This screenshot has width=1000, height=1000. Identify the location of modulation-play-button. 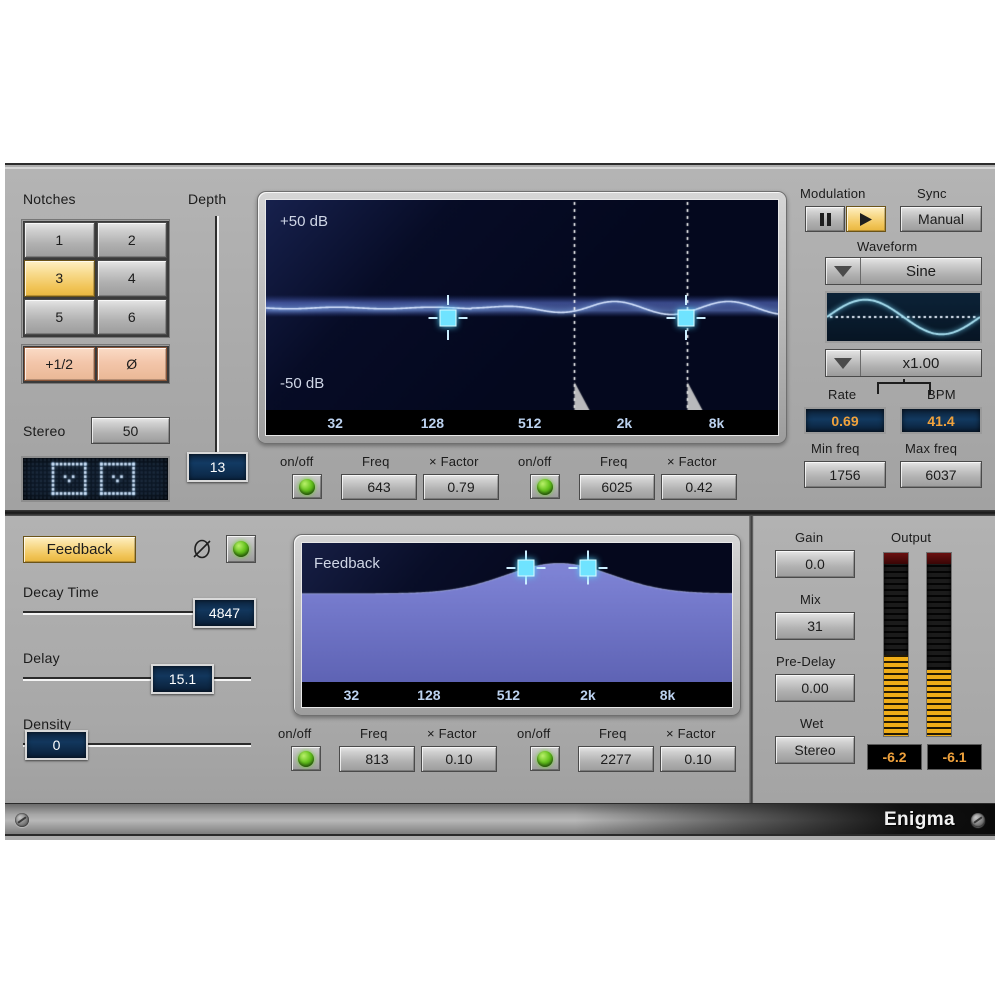
(866, 219).